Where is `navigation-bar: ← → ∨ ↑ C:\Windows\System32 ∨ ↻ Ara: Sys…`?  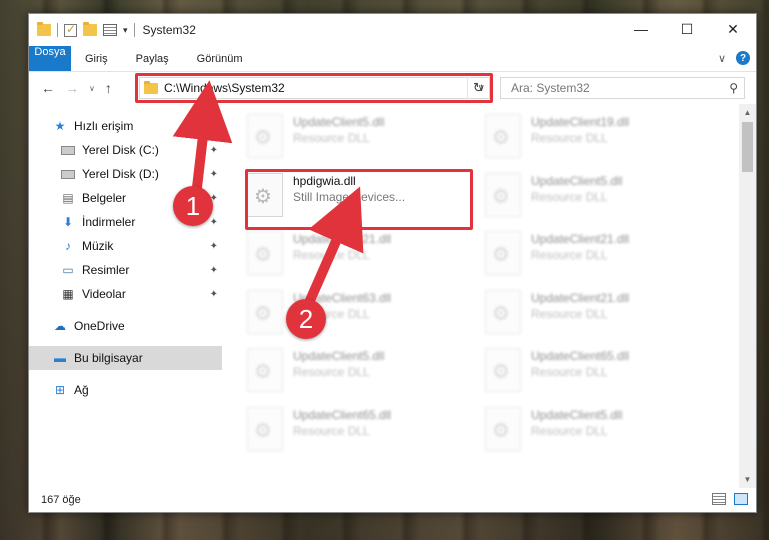
navigation-bar: ← → ∨ ↑ C:\Windows\System32 ∨ ↻ Ara: Sys… is located at coordinates (392, 88).